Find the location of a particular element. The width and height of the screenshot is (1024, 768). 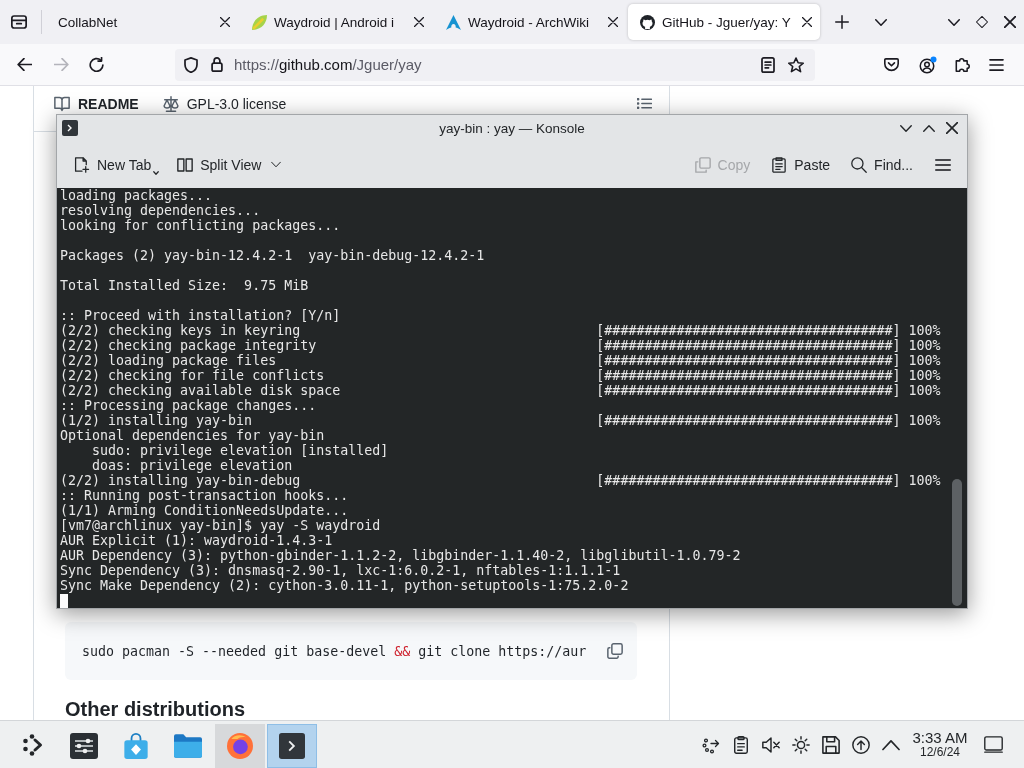

terminal-line: (1/2) installing yay-bin is located at coordinates (156, 420).